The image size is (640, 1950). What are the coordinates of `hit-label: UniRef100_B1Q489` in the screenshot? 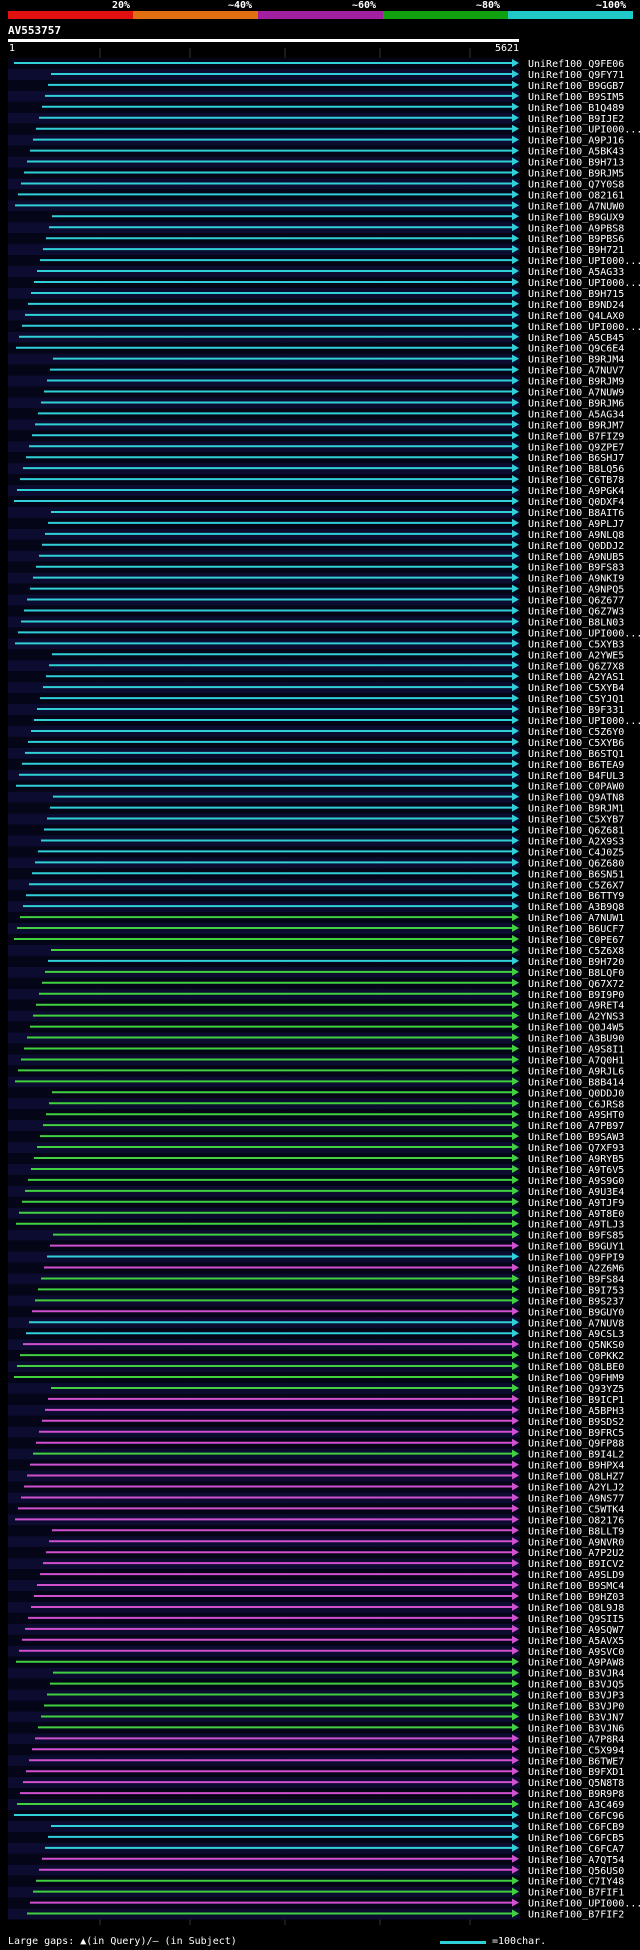 It's located at (576, 108).